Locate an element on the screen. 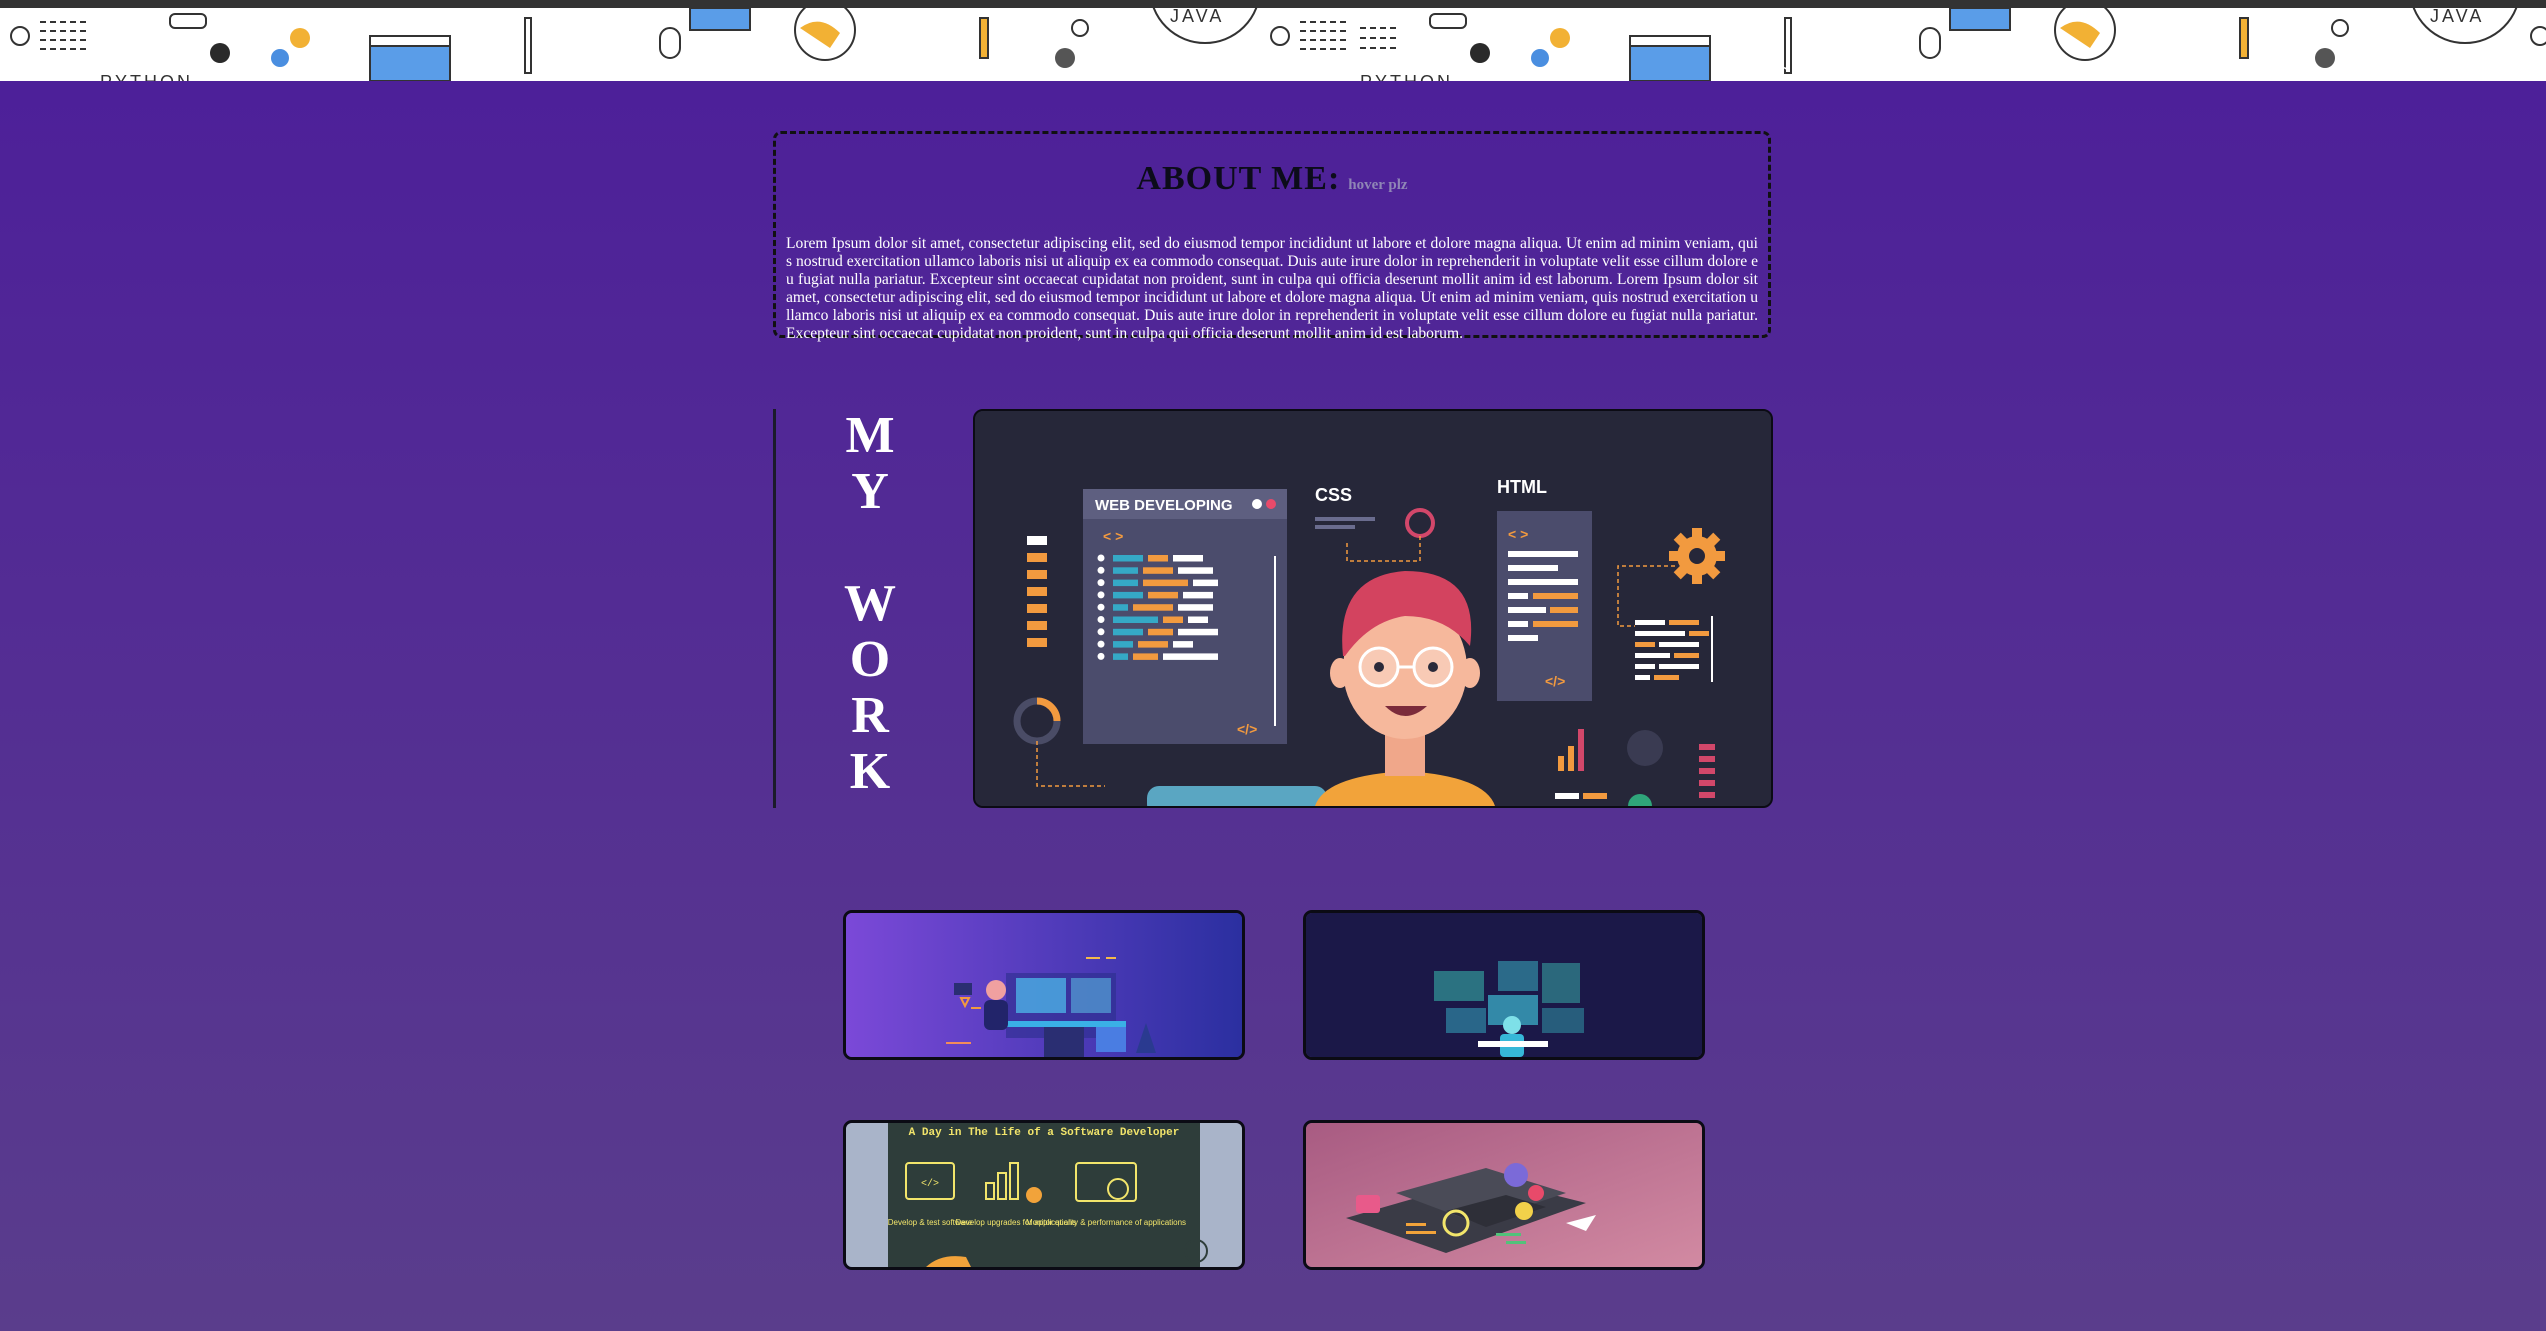 Image resolution: width=2546 pixels, height=1331 pixels. project-tile-developer-screens is located at coordinates (1504, 985).